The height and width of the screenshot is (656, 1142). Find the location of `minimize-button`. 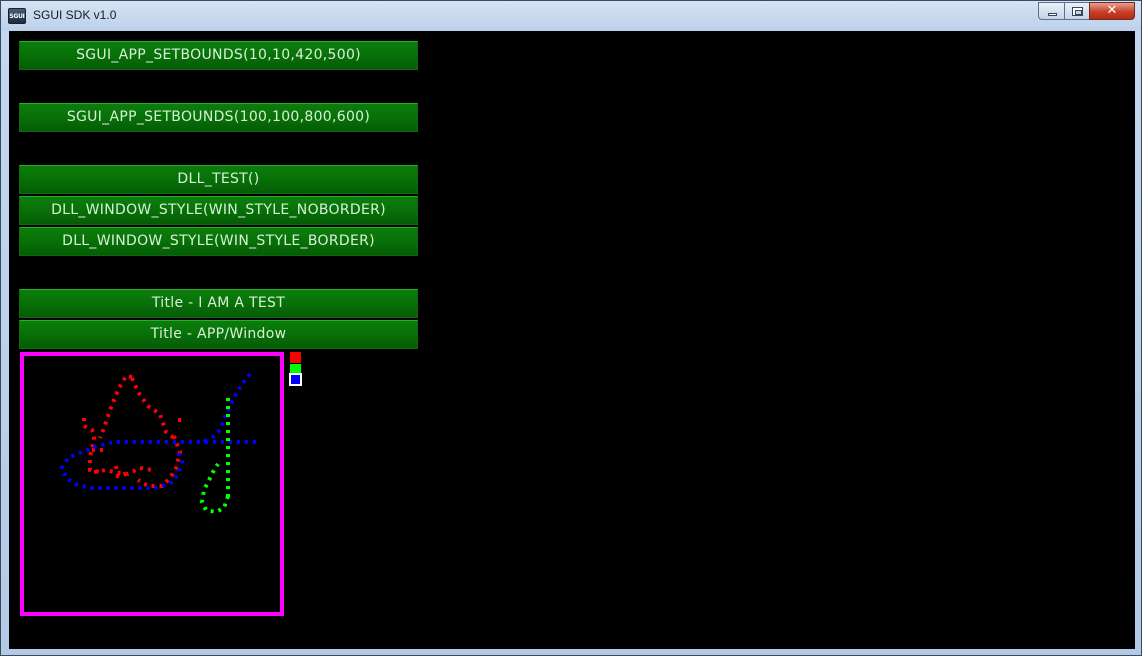

minimize-button is located at coordinates (1051, 11).